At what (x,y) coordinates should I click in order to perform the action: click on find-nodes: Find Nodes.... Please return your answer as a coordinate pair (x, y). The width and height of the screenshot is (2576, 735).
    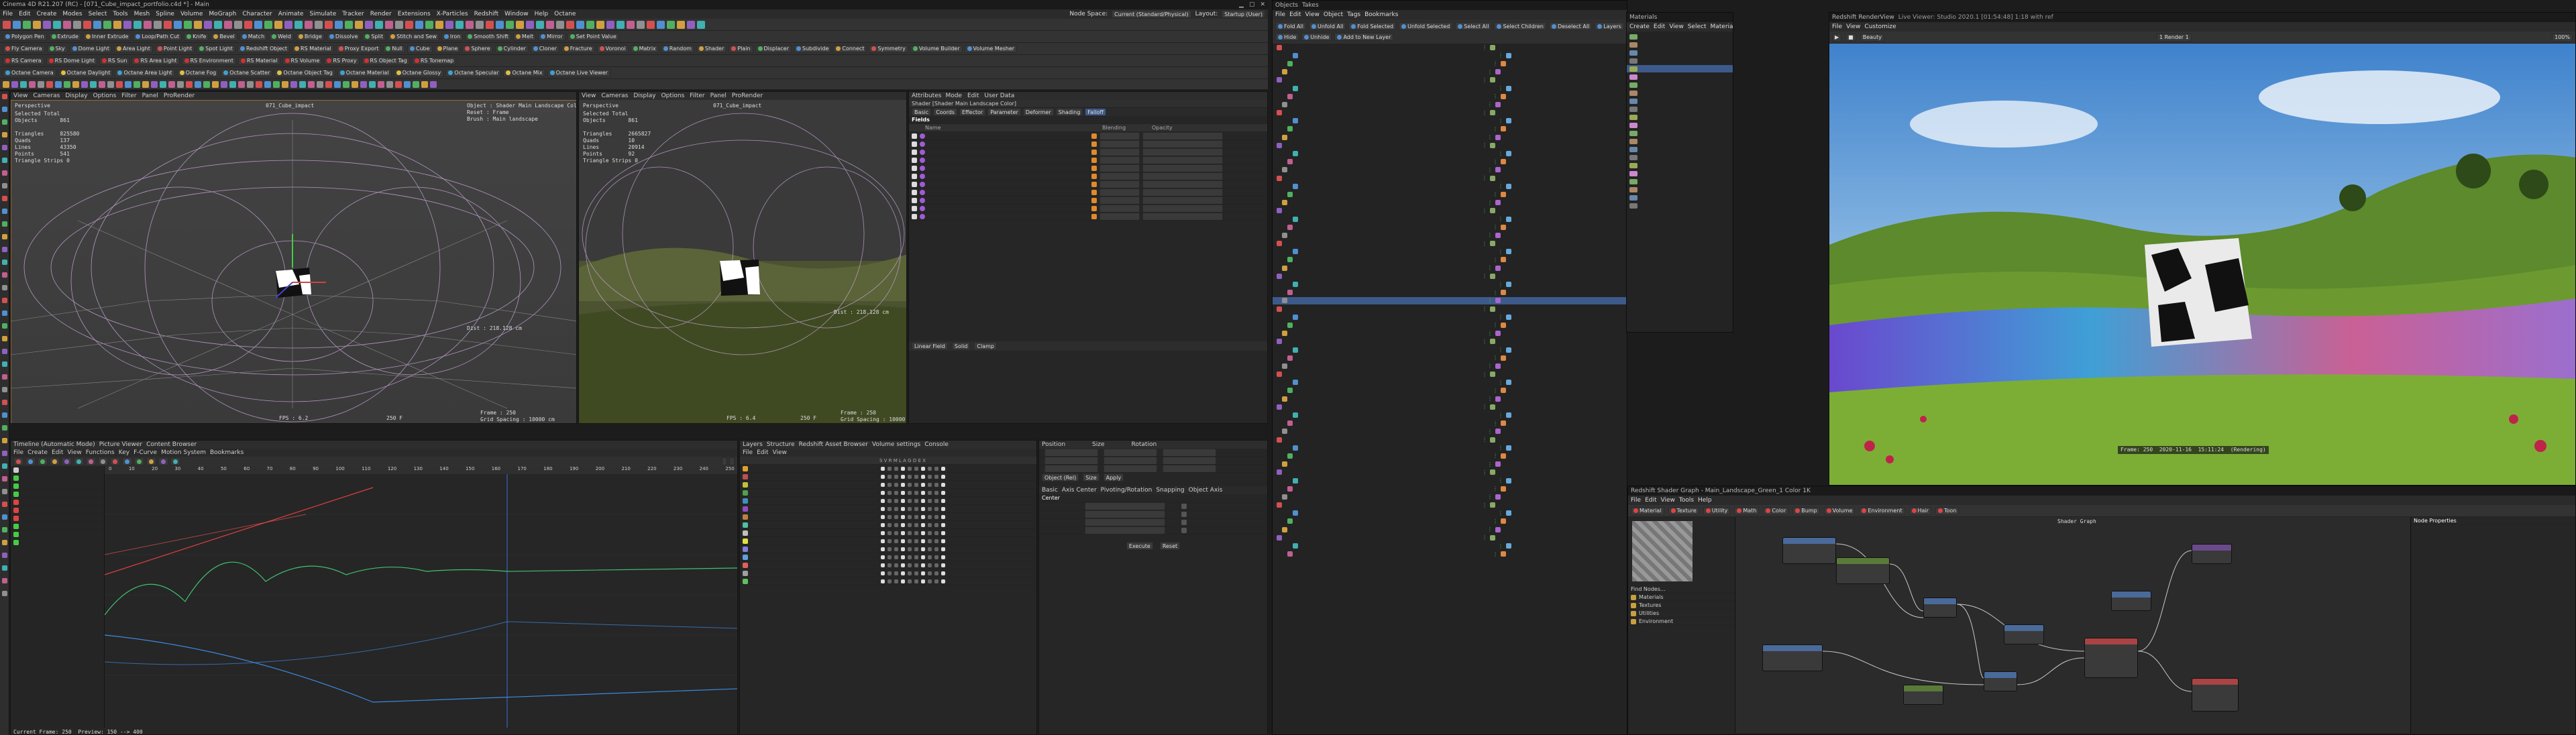
    Looking at the image, I should click on (1681, 589).